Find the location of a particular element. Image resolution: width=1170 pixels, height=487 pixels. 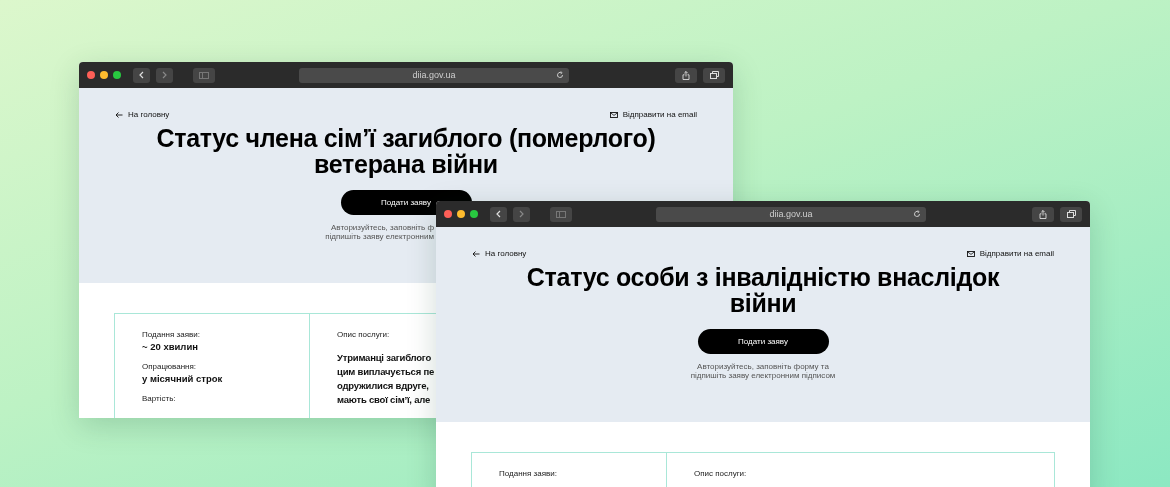

submit-button: Подати заяву is located at coordinates (763, 341).